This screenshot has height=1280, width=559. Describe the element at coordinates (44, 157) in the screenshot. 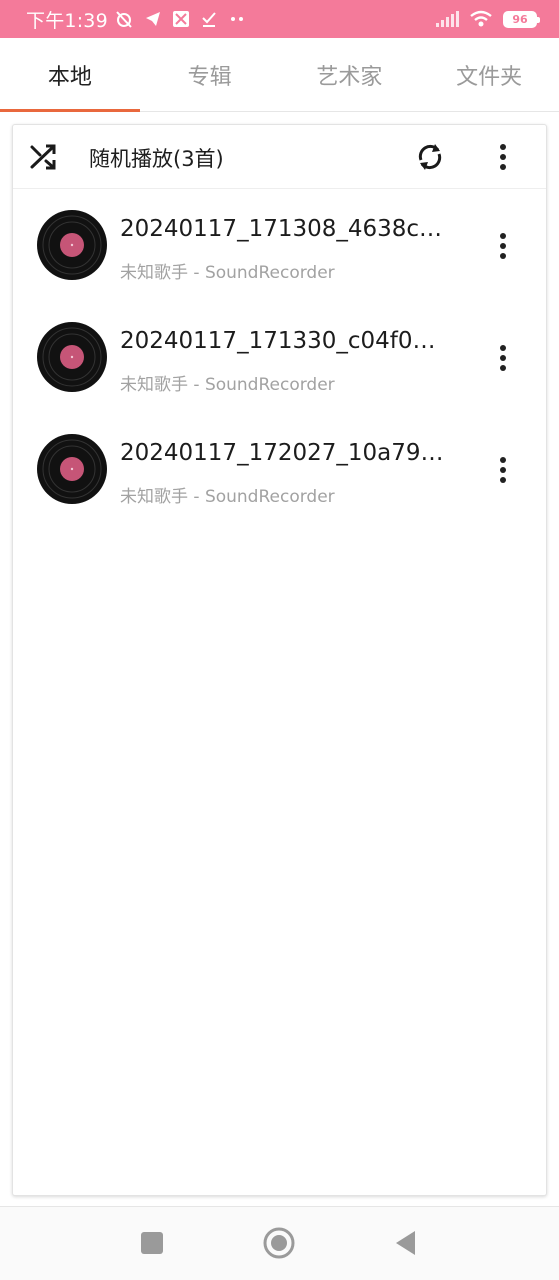

I see `shuffle-icon` at that location.